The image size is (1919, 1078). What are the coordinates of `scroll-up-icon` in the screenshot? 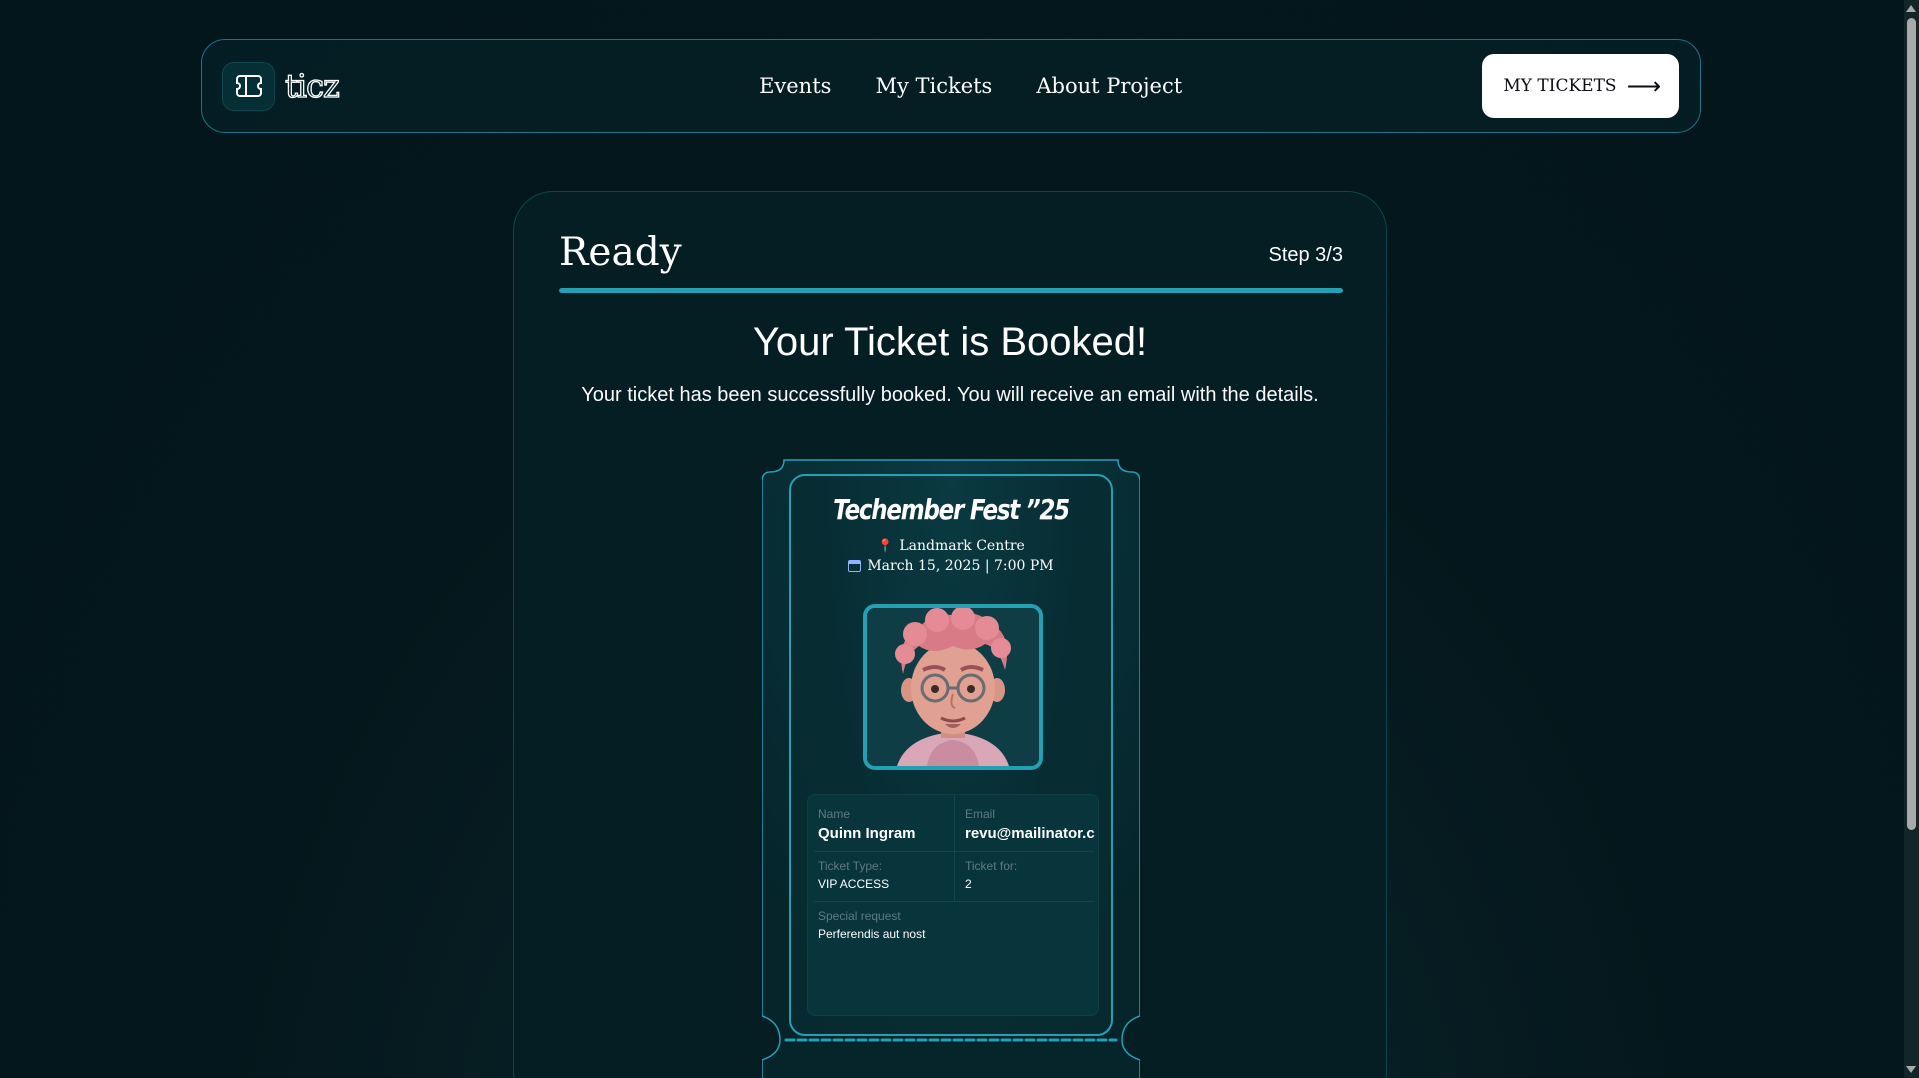 It's located at (1911, 8).